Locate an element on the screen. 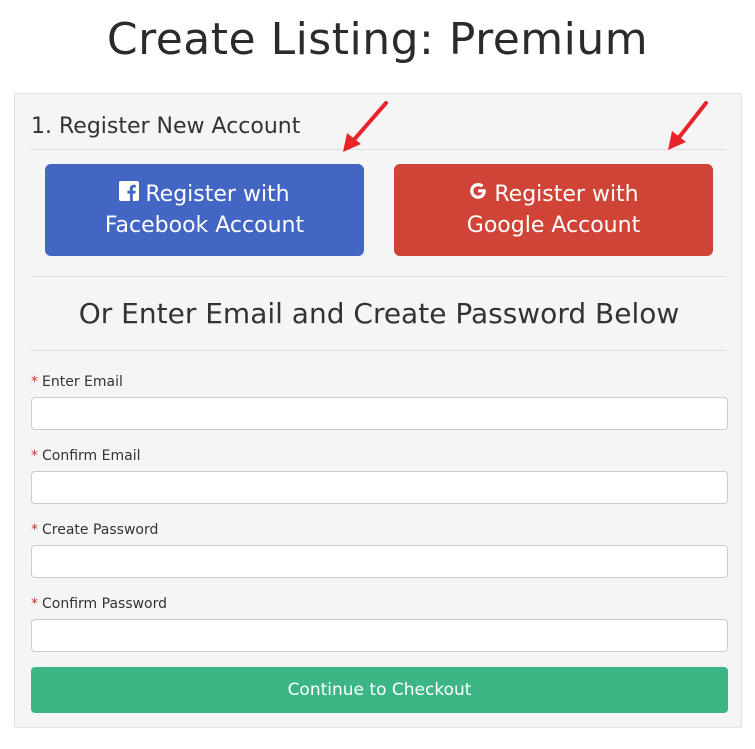 The image size is (755, 749). facebook-icon is located at coordinates (129, 194).